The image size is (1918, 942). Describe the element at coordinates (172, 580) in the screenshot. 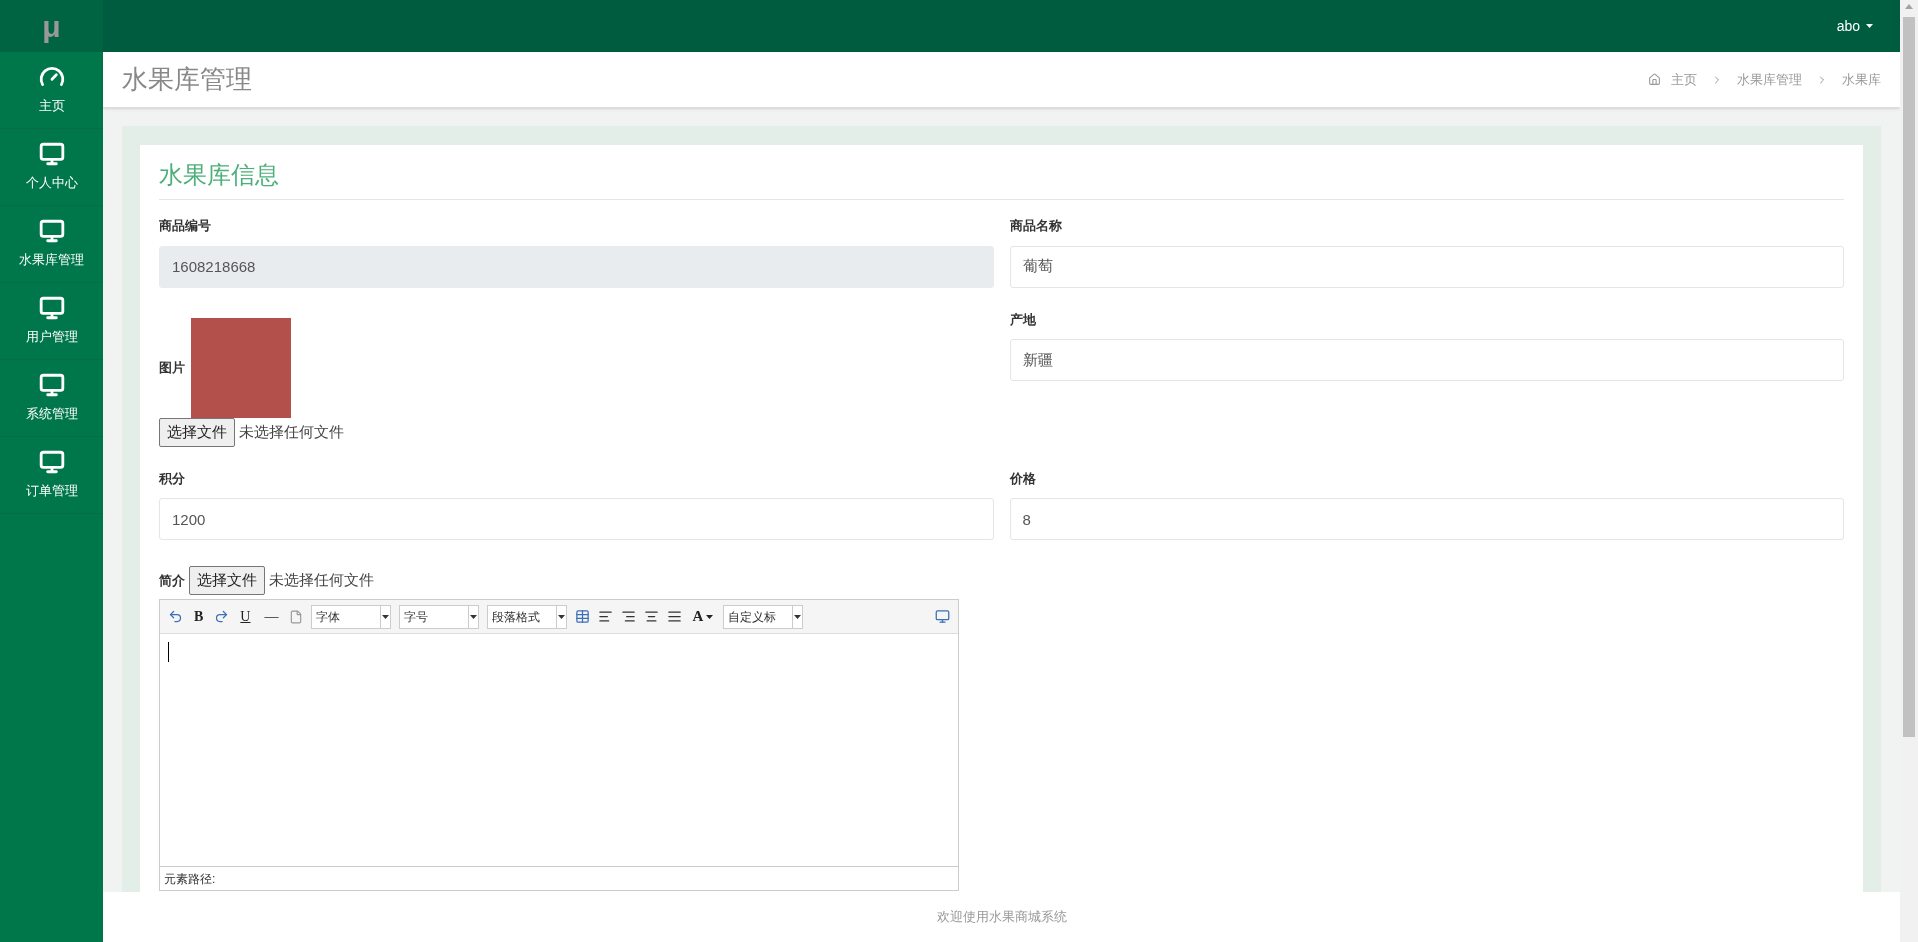

I see `field-label: 简介` at that location.